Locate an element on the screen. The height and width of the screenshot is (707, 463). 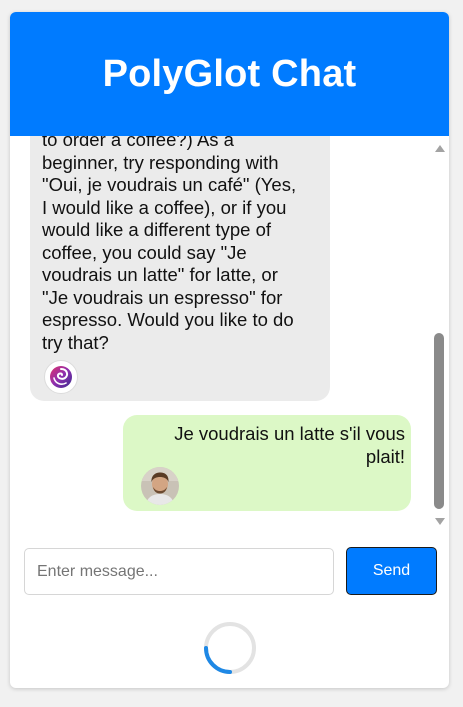
app-title: PolyGlot Chat is located at coordinates (229, 73).